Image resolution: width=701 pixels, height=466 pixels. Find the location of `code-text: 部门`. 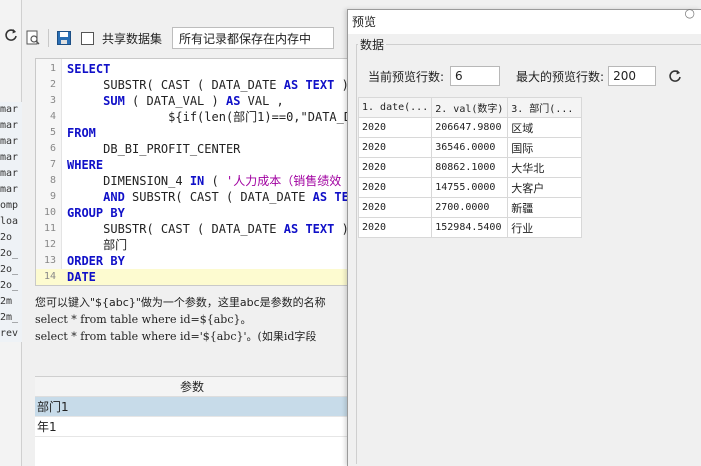

code-text: 部门 is located at coordinates (97, 245).